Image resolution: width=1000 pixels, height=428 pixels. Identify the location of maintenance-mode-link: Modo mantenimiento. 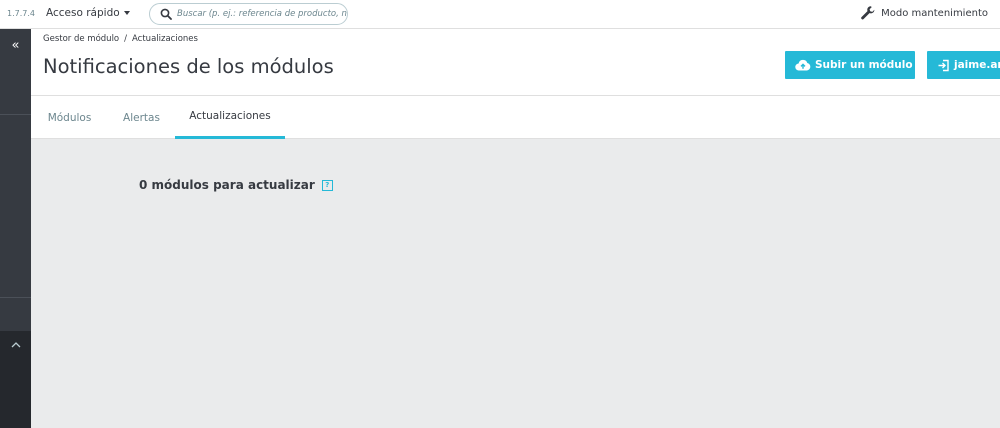
(924, 13).